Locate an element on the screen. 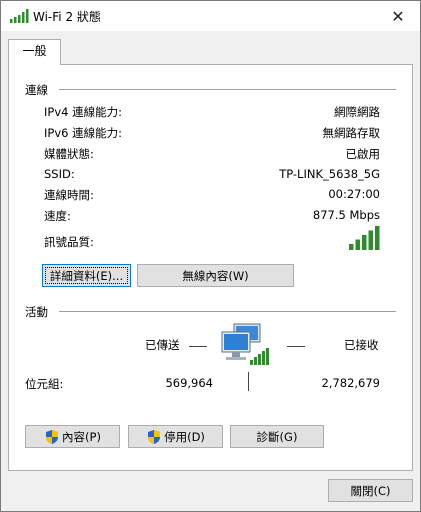 The image size is (421, 512). received-dash is located at coordinates (296, 346).